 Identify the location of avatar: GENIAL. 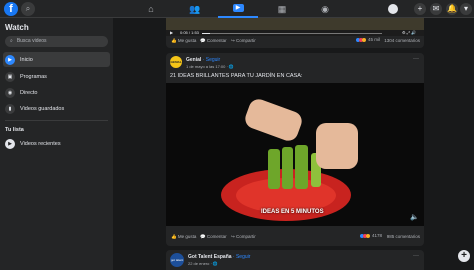
(176, 62).